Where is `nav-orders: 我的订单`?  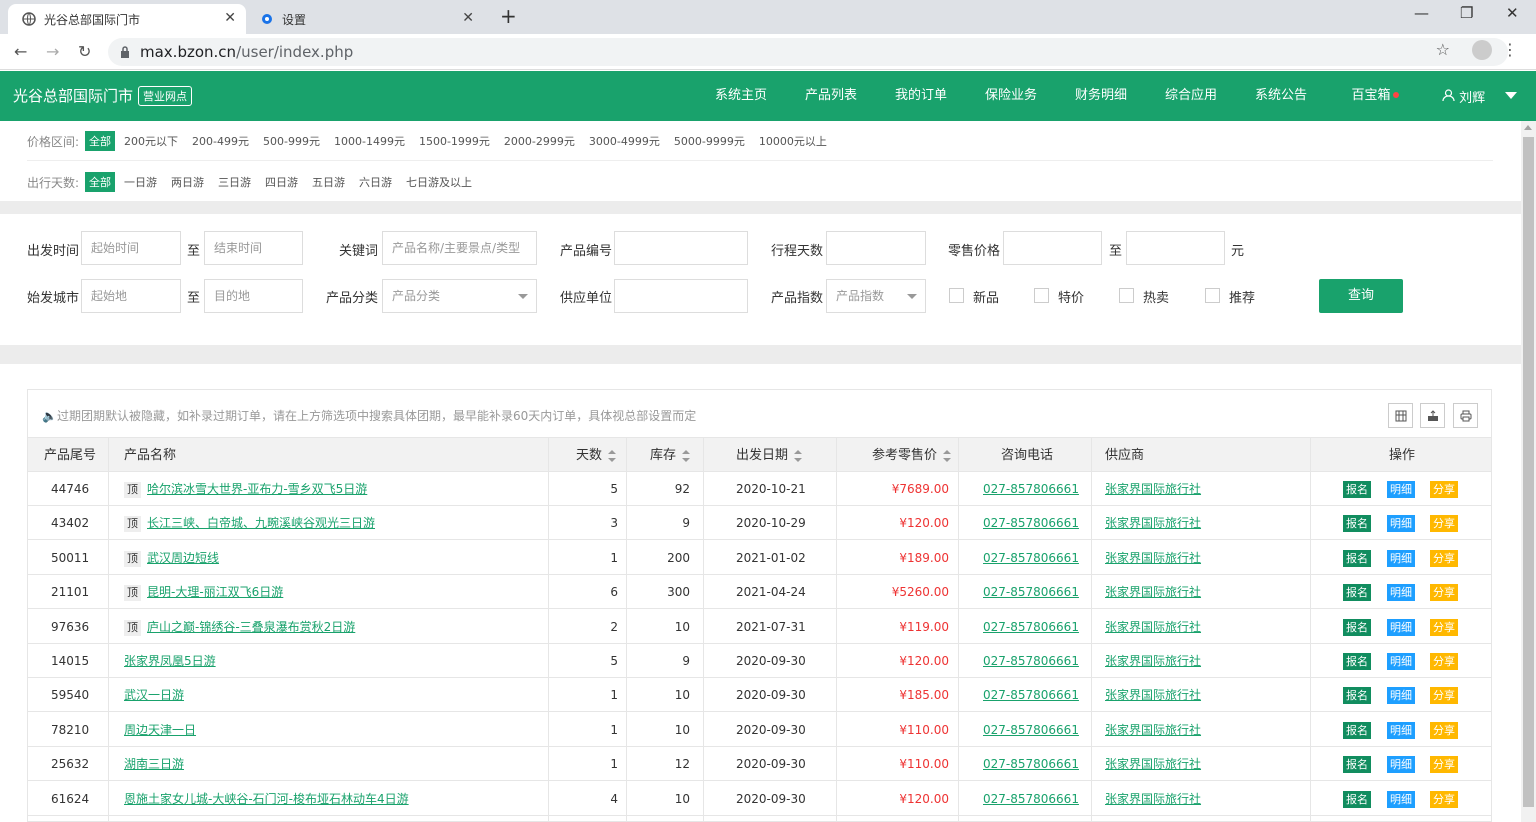 nav-orders: 我的订单 is located at coordinates (921, 96).